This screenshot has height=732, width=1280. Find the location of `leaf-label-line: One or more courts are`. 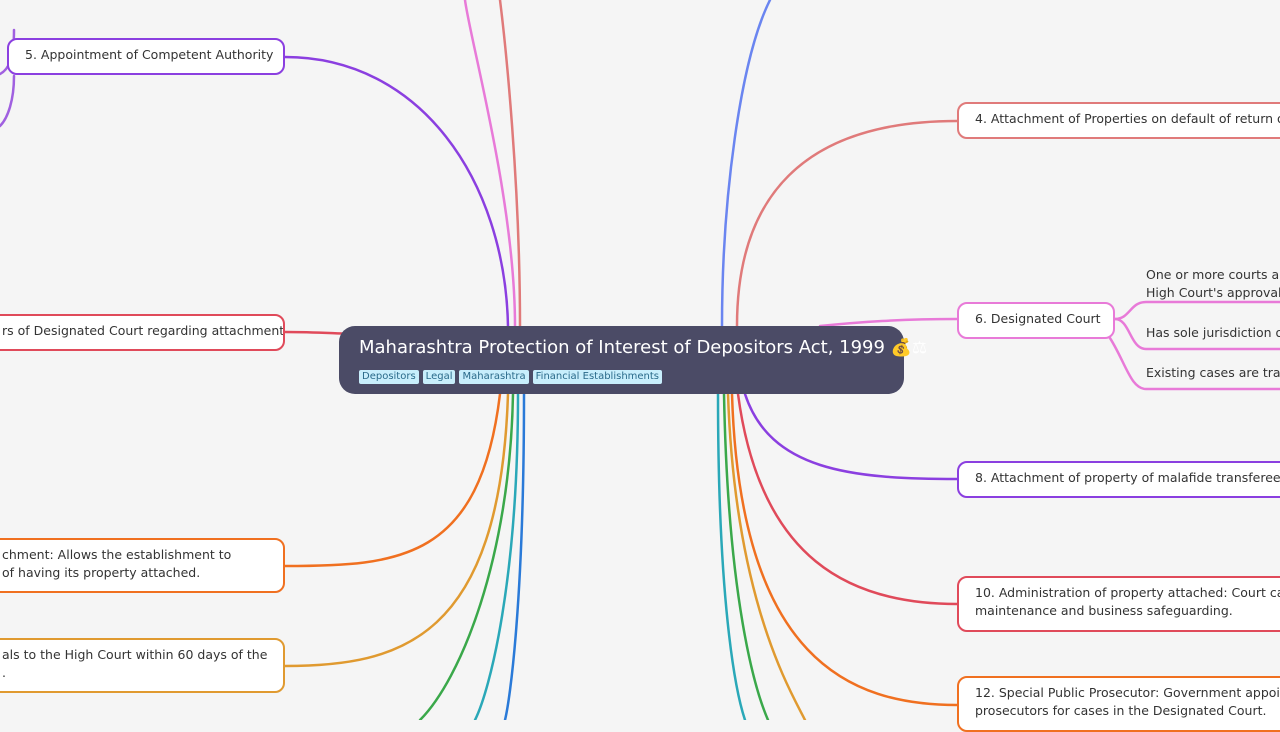

leaf-label-line: One or more courts are is located at coordinates (1213, 274).